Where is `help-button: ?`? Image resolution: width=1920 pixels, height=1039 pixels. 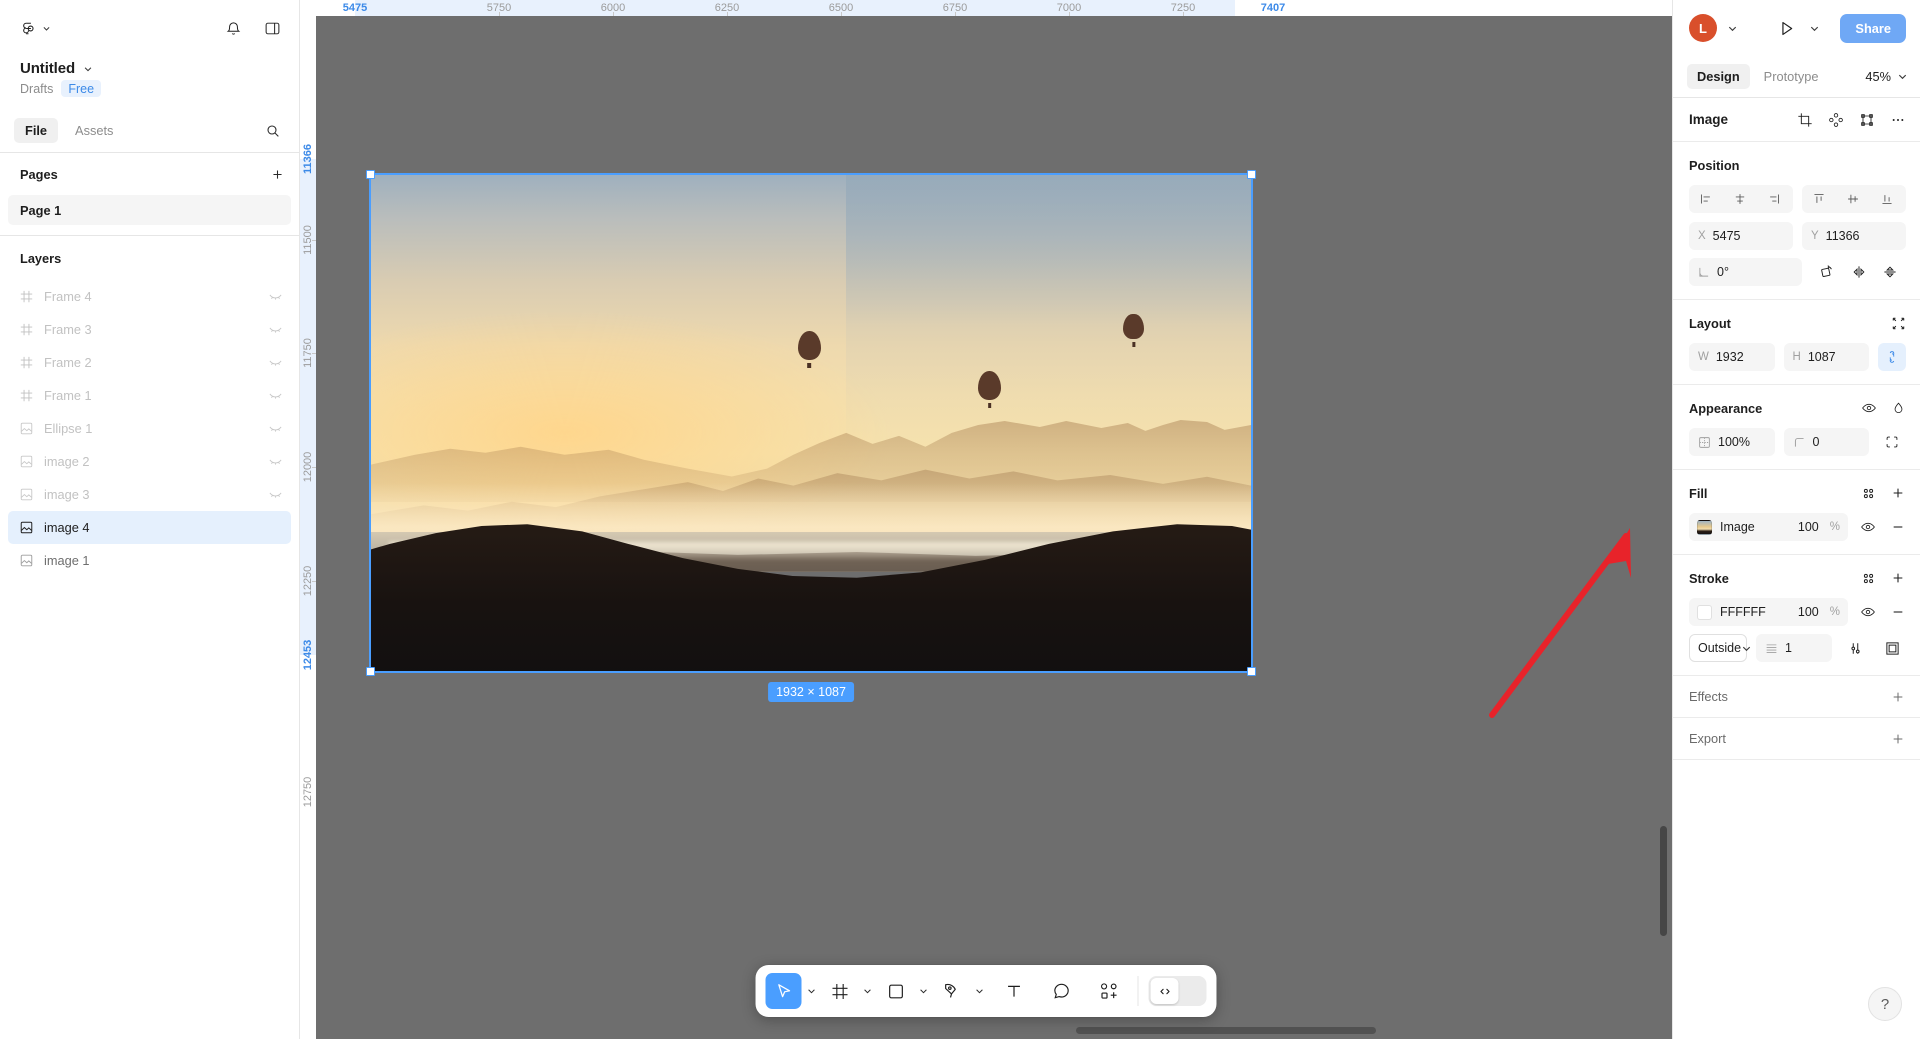
help-button: ? is located at coordinates (1885, 1004).